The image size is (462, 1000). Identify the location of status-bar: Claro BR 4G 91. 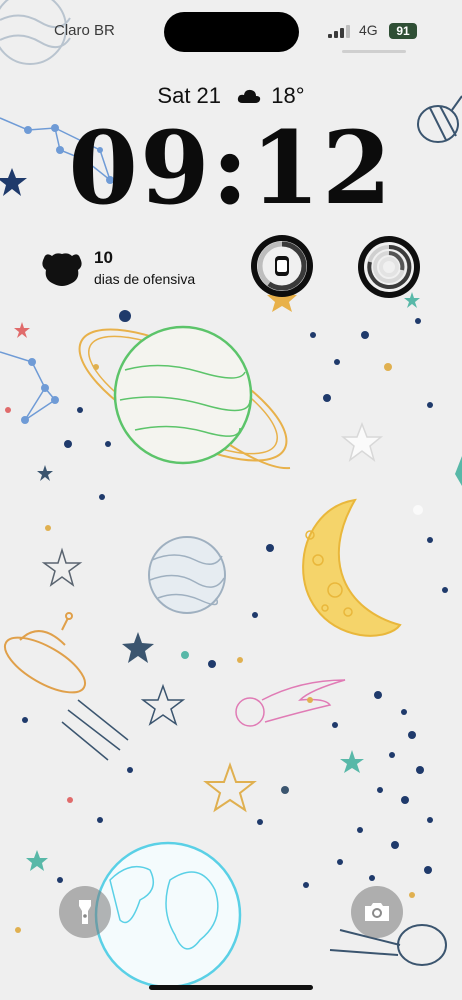
(231, 30).